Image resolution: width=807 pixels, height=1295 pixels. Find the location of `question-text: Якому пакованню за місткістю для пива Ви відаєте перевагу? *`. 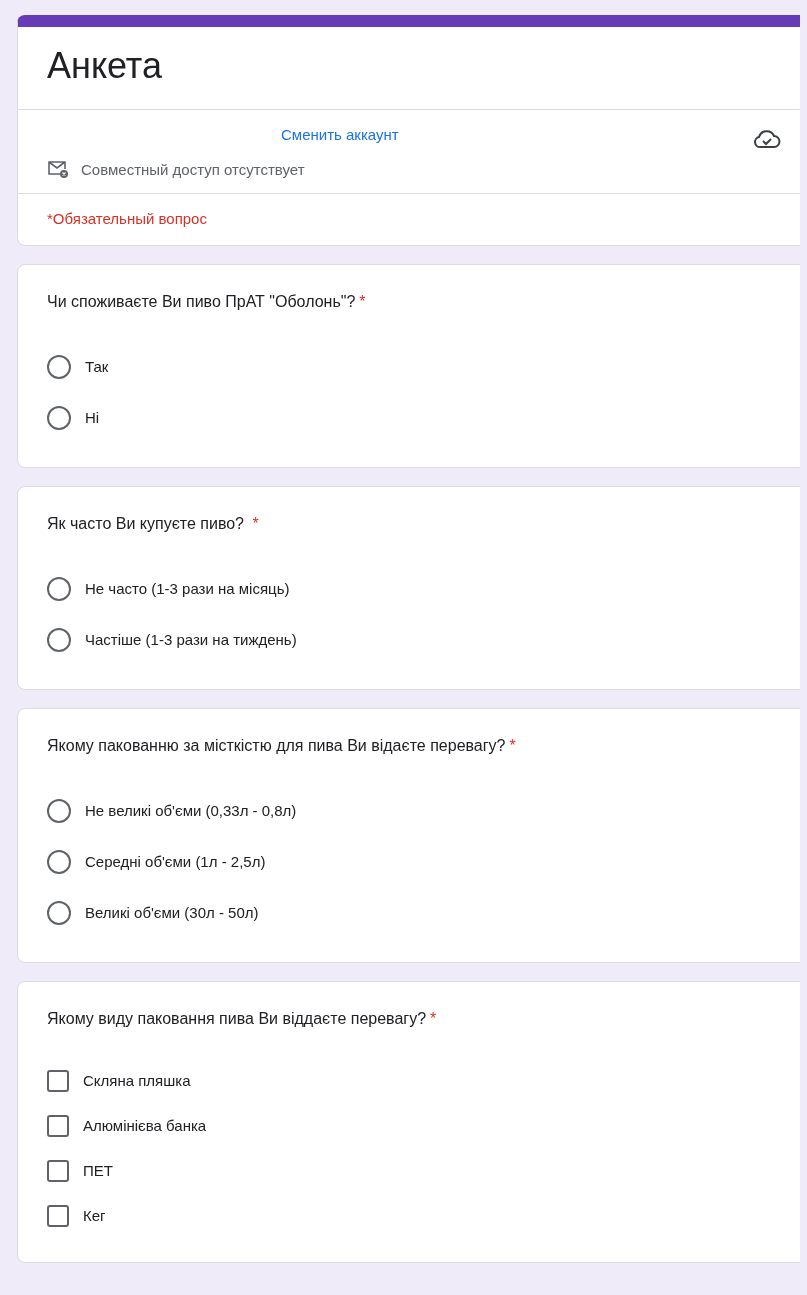

question-text: Якому пакованню за місткістю для пива Ви відаєте перевагу? * is located at coordinates (282, 746).